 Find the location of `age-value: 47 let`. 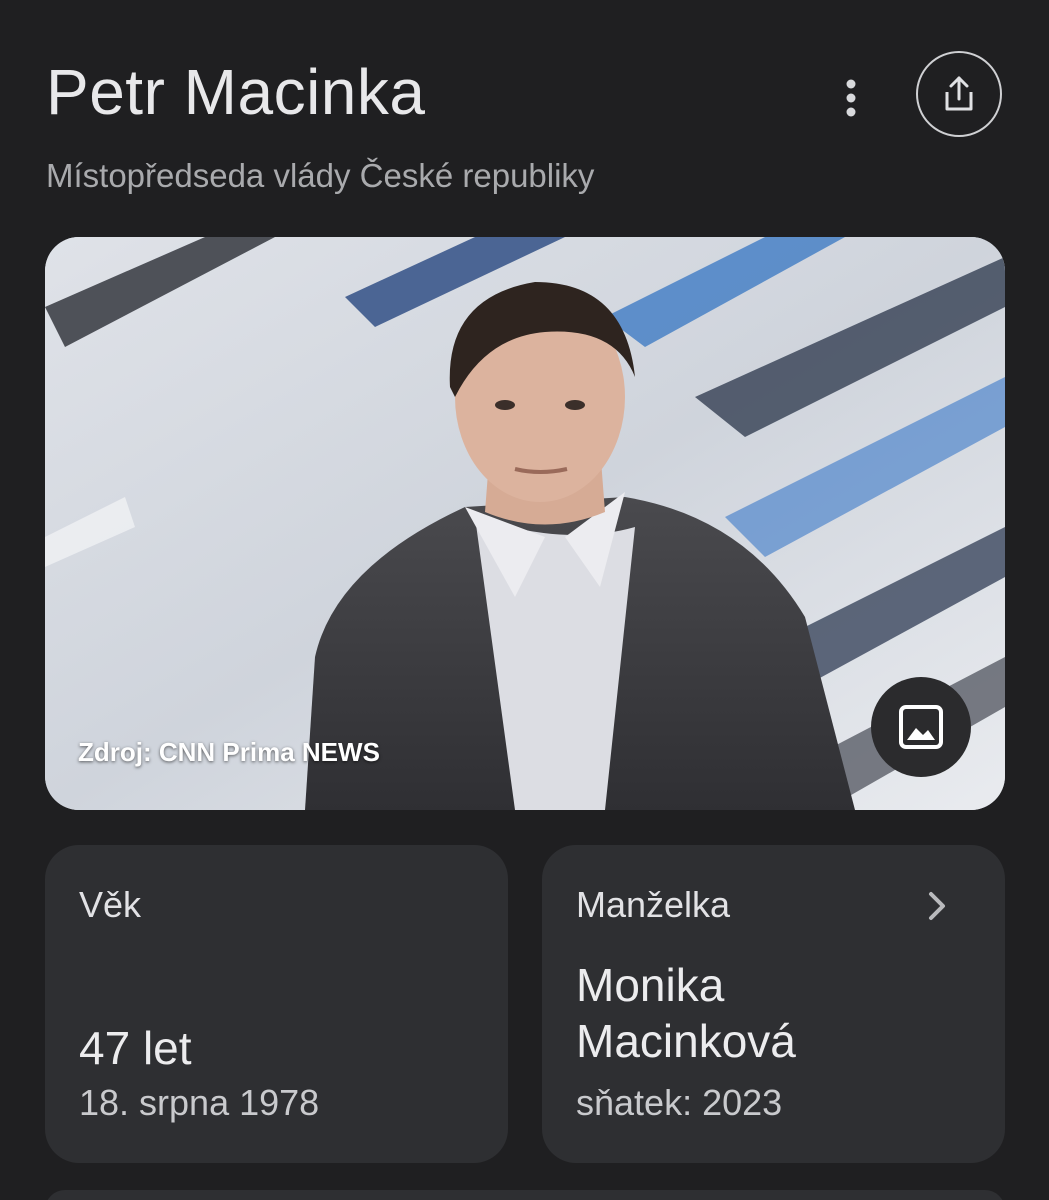

age-value: 47 let is located at coordinates (135, 1048).